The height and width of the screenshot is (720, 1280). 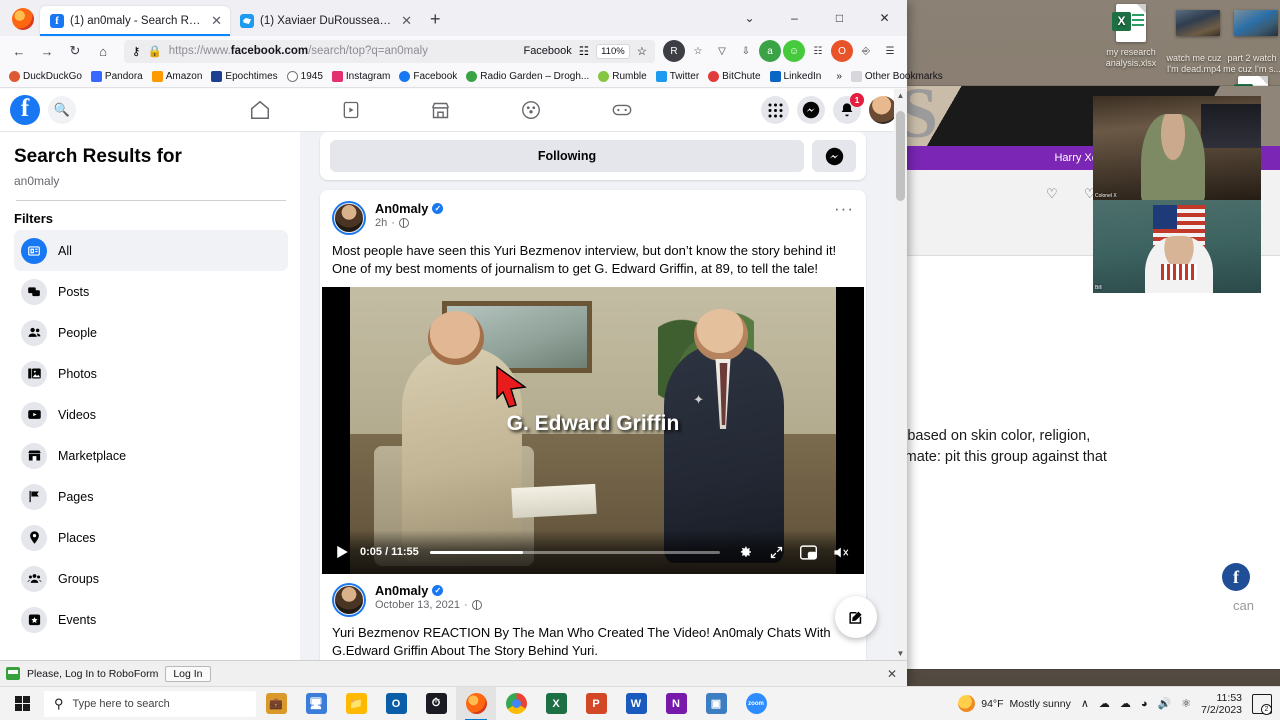 I want to click on weather-widget: 94°F Mostly sunny, so click(x=1014, y=703).